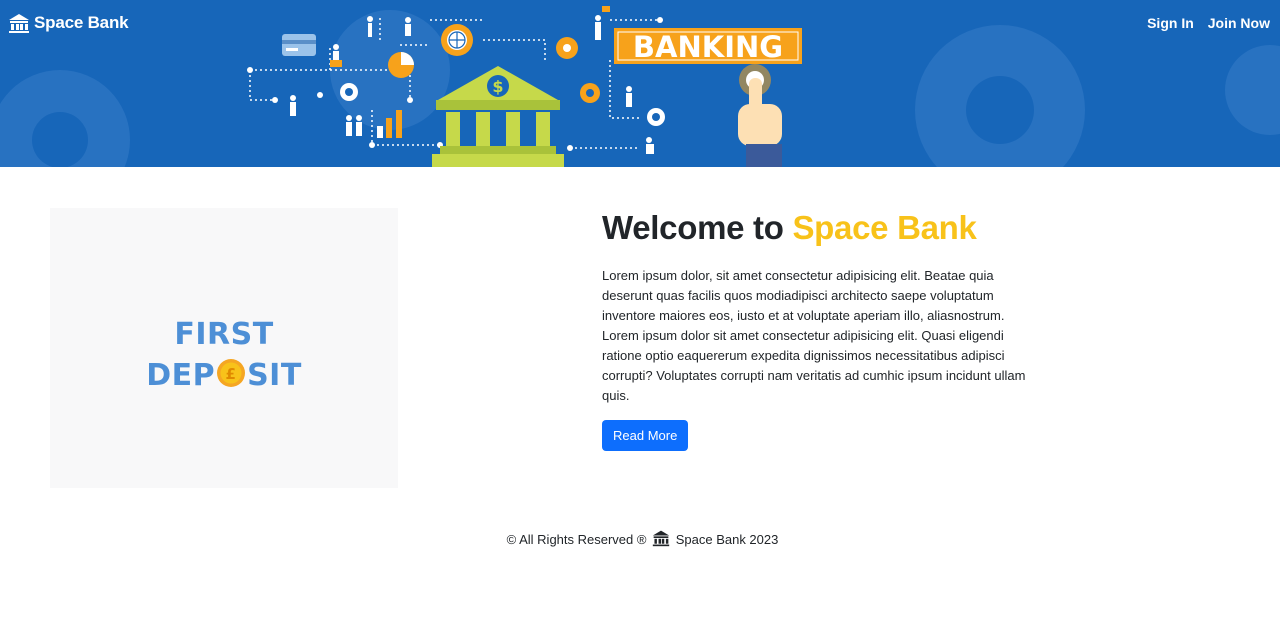 This screenshot has height=640, width=1280. I want to click on hand-pointer-icon, so click(760, 115).